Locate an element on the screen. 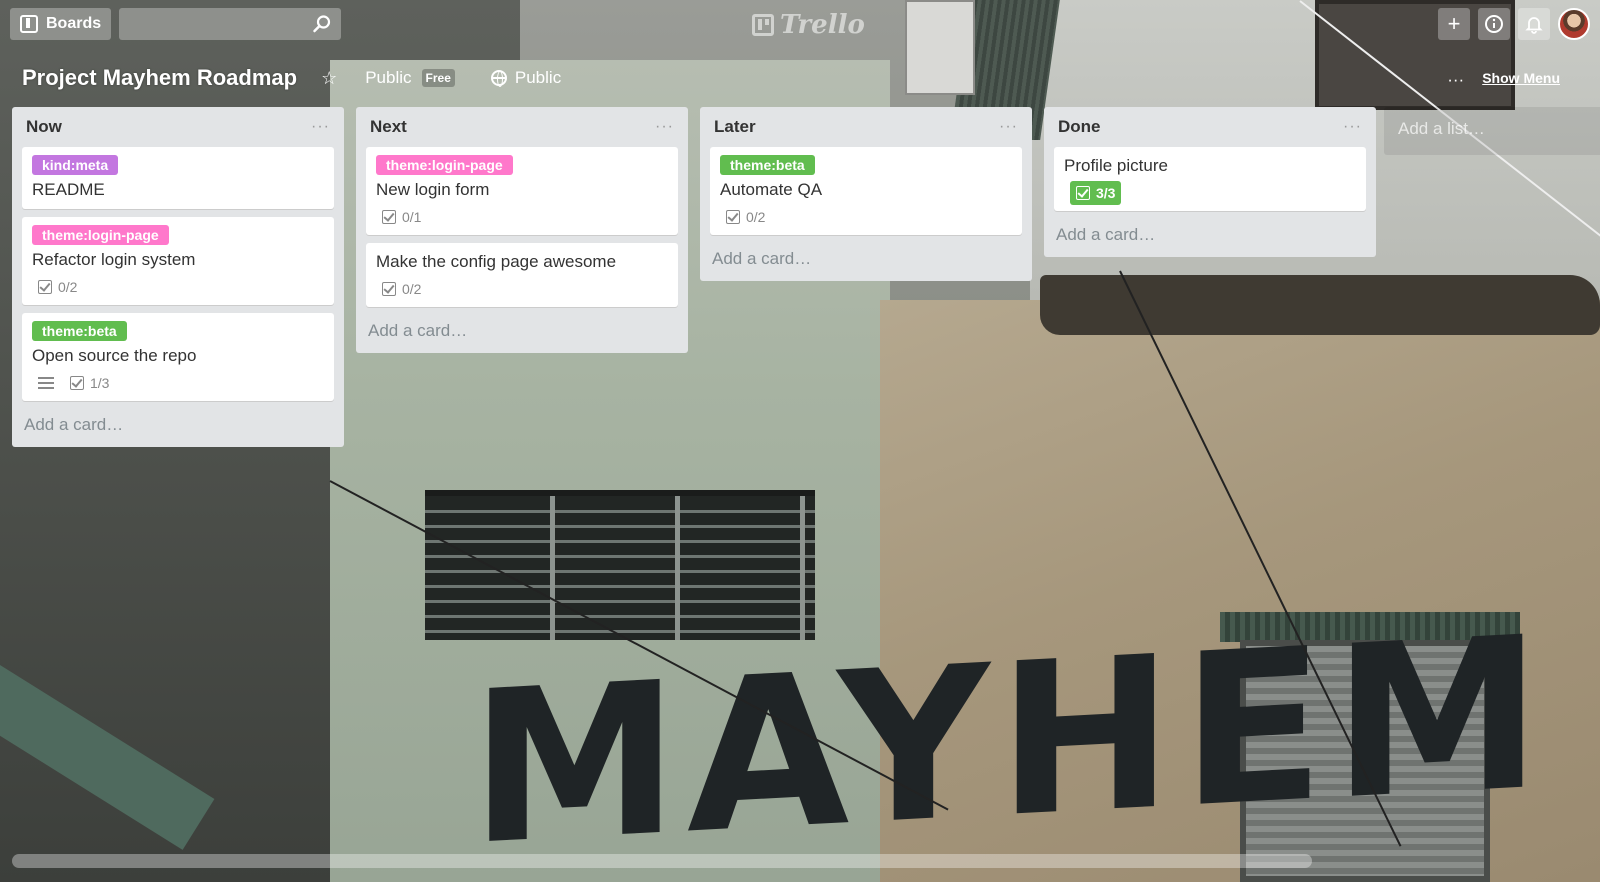 This screenshot has width=1600, height=882. card-title: README is located at coordinates (68, 189).